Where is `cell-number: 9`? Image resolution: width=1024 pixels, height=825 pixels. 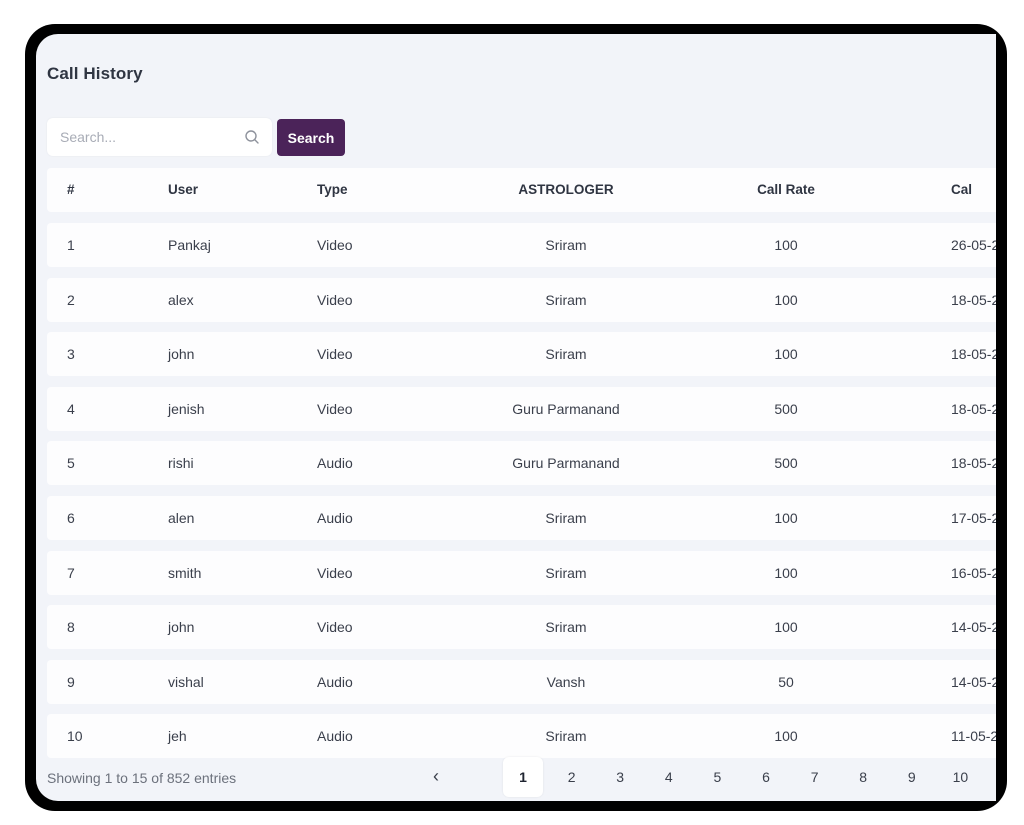 cell-number: 9 is located at coordinates (71, 681).